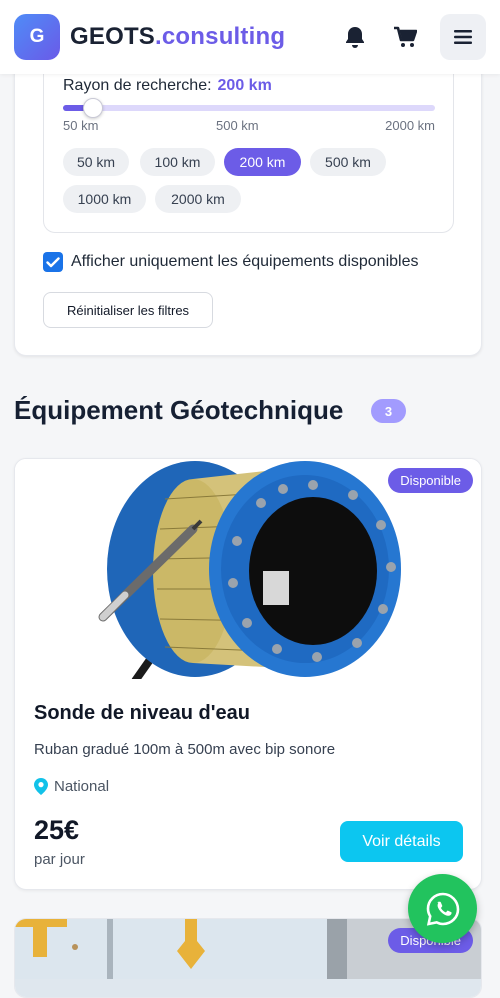  I want to click on header-actions, so click(403, 37).